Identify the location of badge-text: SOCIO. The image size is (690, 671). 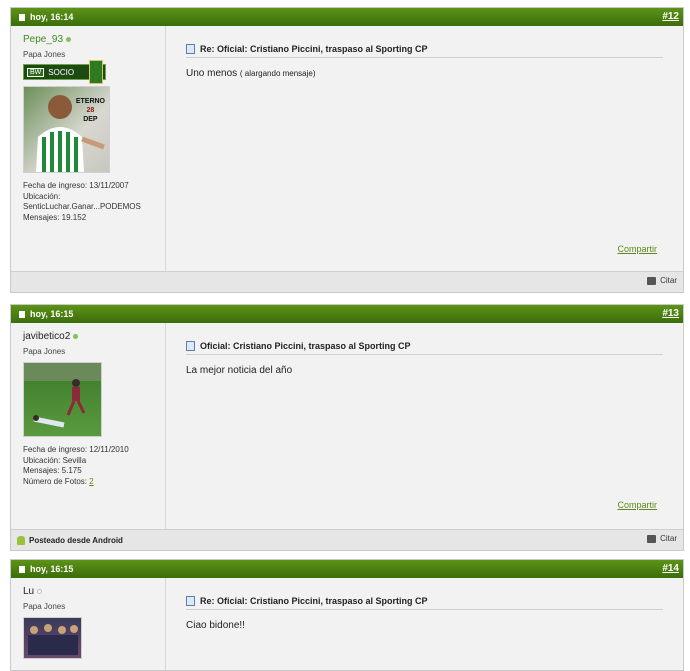
(61, 72).